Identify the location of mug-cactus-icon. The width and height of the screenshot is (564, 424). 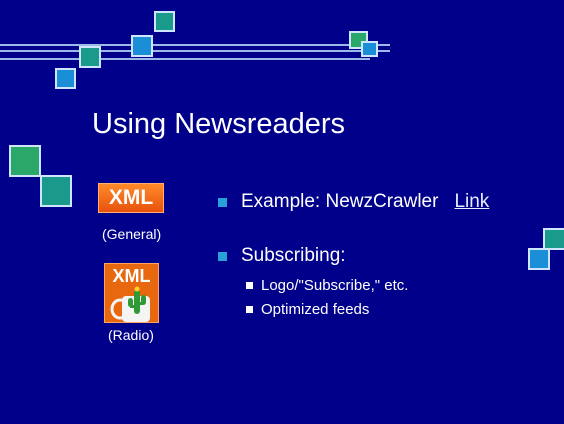
(130, 304).